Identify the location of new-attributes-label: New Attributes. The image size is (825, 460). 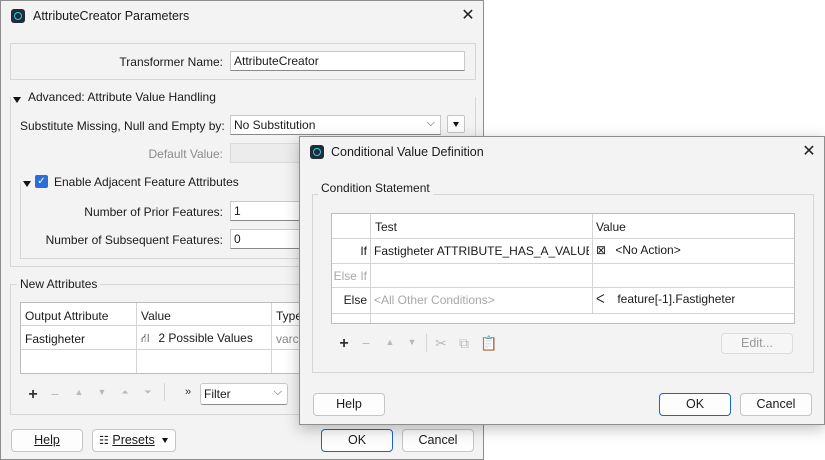
(59, 284).